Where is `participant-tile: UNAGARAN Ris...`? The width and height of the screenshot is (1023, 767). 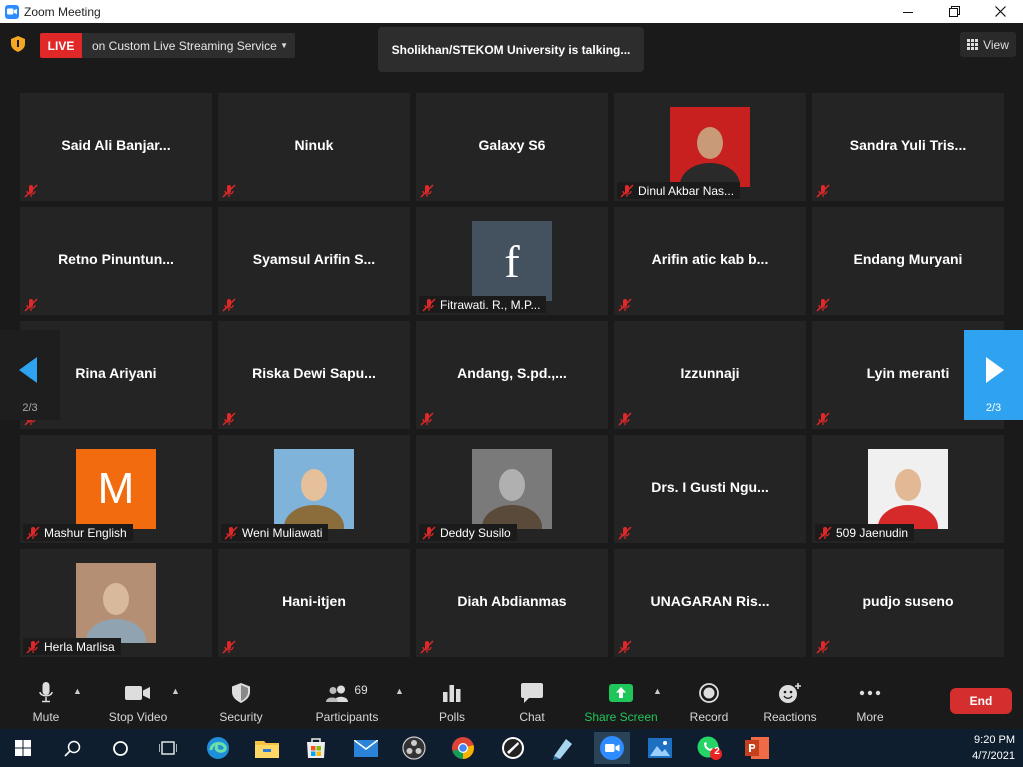
participant-tile: UNAGARAN Ris... is located at coordinates (710, 603).